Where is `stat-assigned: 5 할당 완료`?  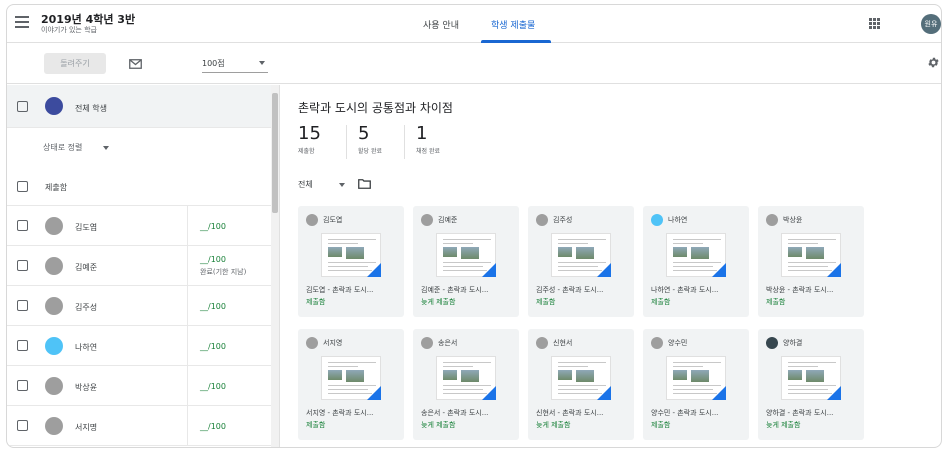 stat-assigned: 5 할당 완료 is located at coordinates (370, 139).